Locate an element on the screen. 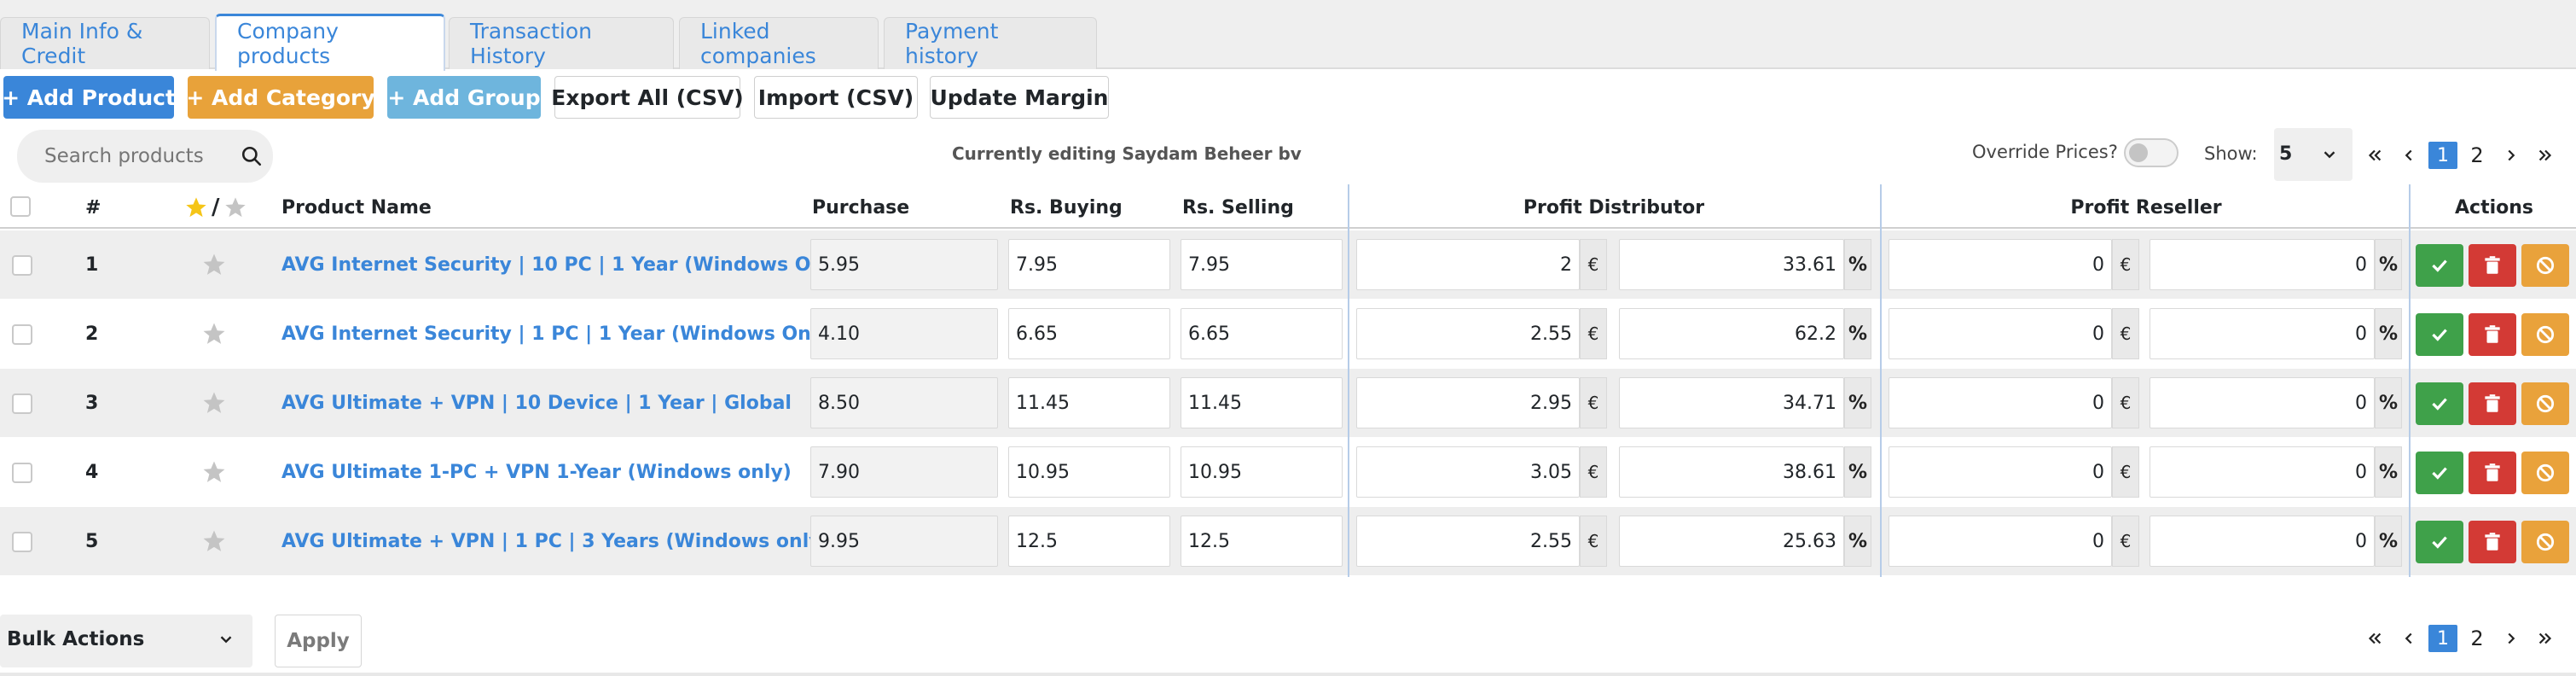 This screenshot has width=2576, height=676. rs-buying-input: 6.65 is located at coordinates (1089, 333).